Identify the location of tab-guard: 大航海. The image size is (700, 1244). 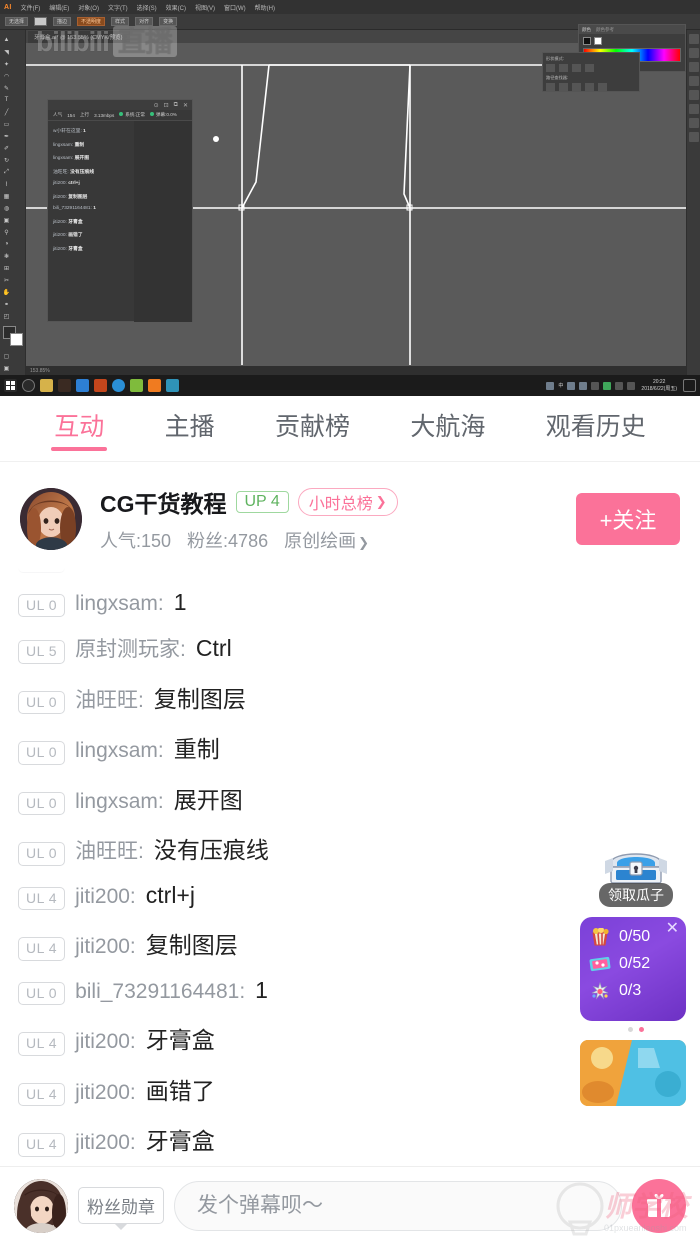
(447, 429).